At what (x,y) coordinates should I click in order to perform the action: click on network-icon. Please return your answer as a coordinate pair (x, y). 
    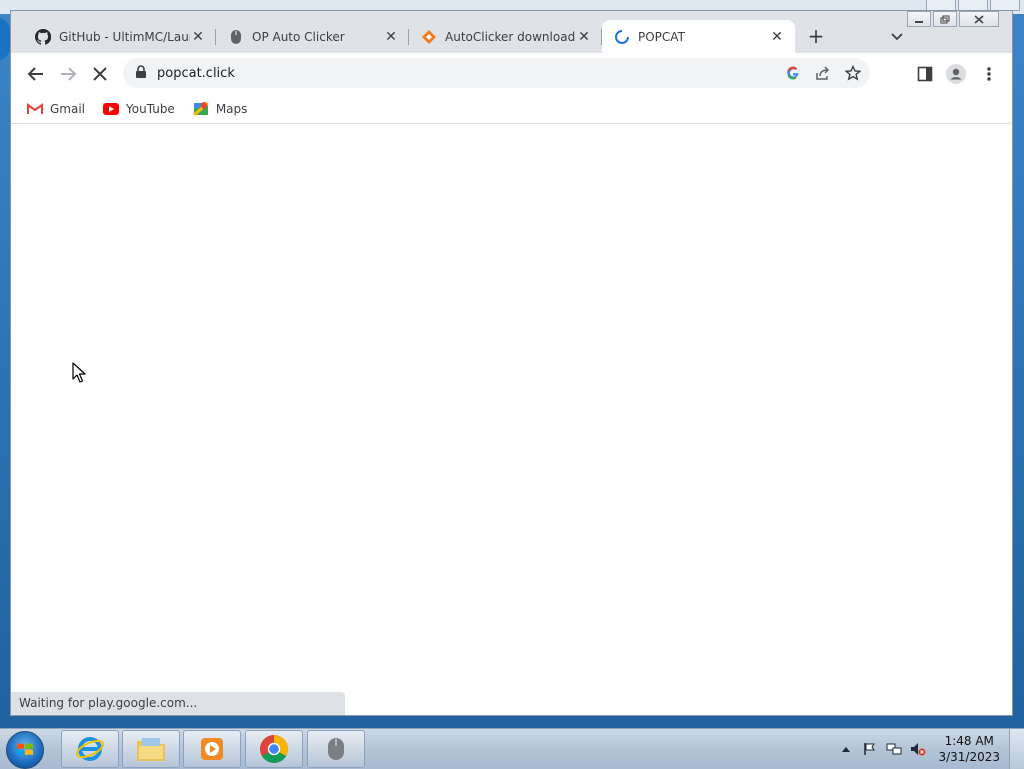
    Looking at the image, I should click on (894, 749).